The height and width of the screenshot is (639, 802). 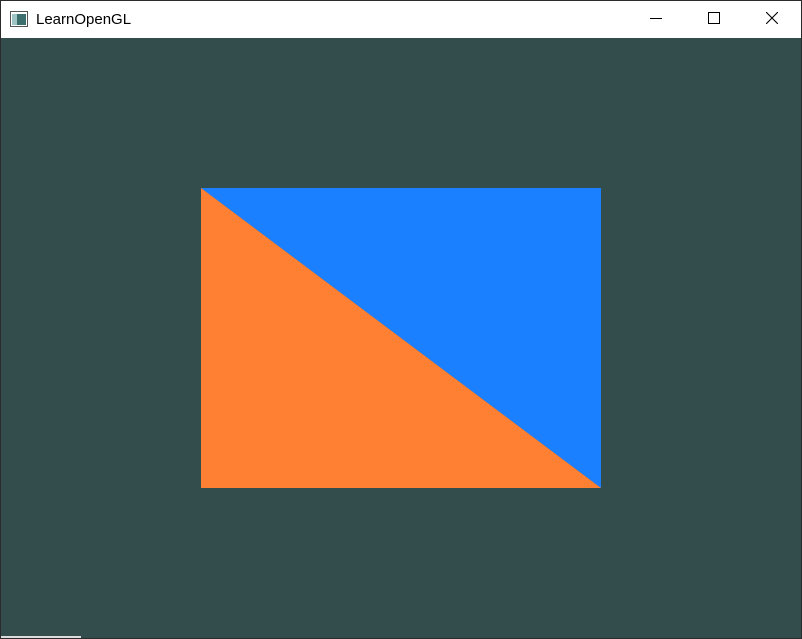 I want to click on maximize-button, so click(x=714, y=19).